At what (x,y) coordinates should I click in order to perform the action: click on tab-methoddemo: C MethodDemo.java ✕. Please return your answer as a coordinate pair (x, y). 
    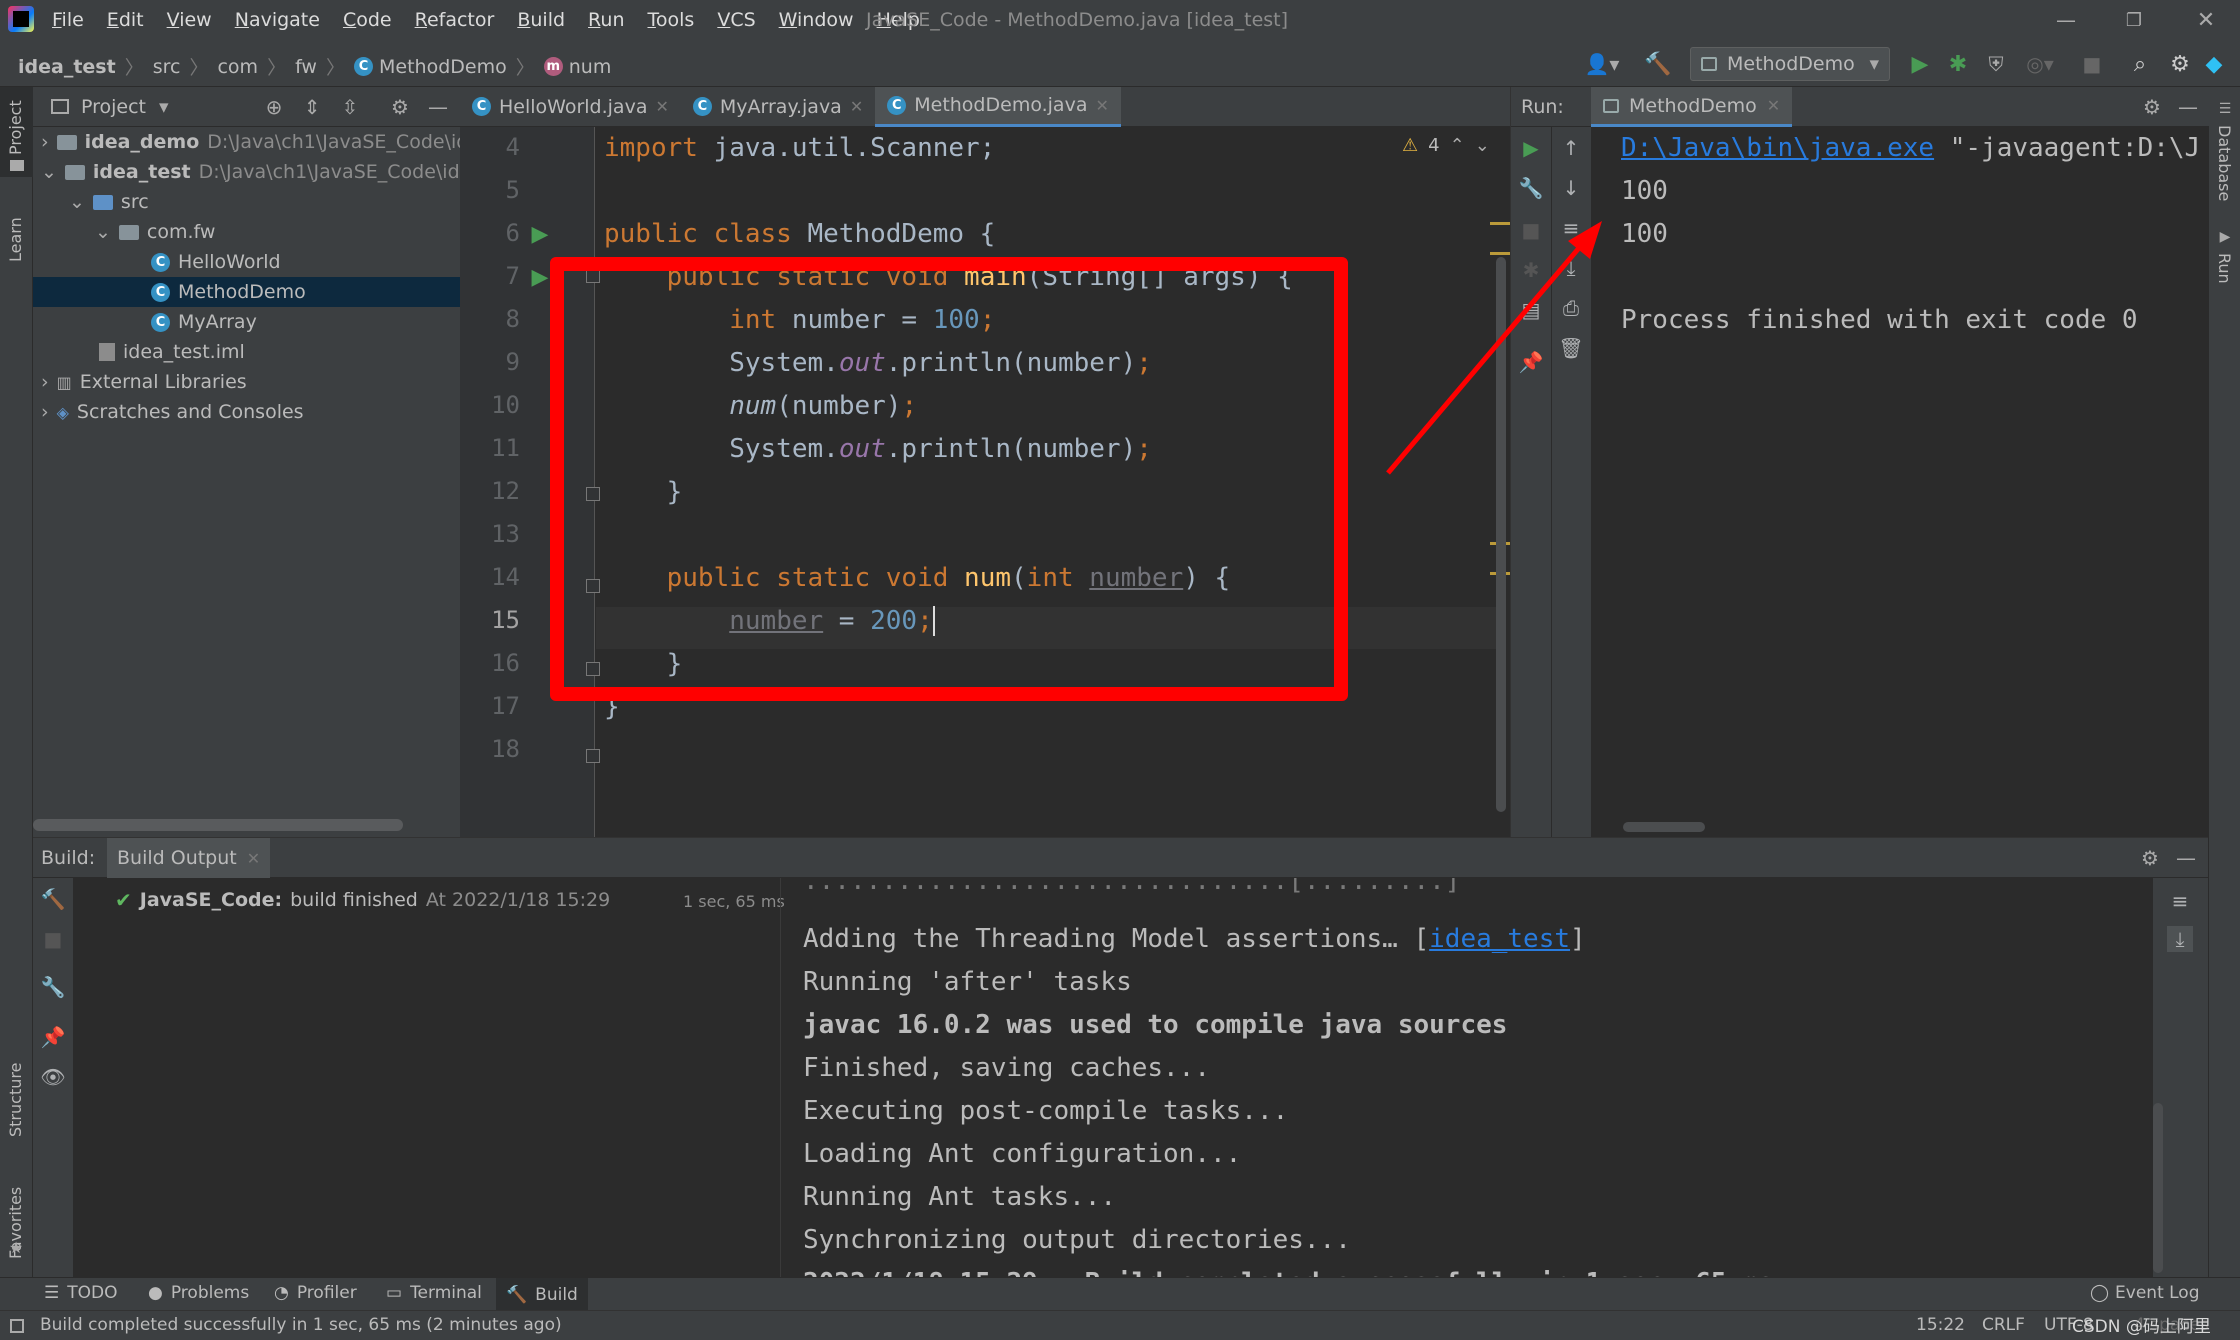
    Looking at the image, I should click on (998, 106).